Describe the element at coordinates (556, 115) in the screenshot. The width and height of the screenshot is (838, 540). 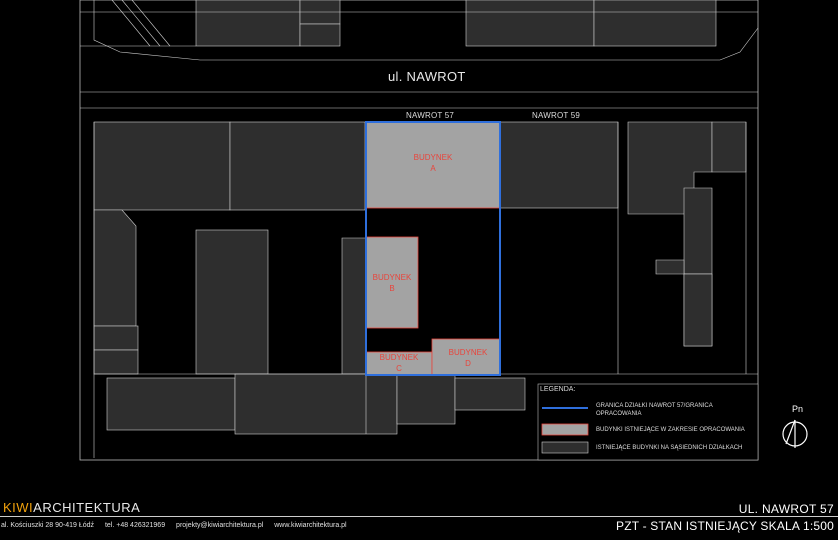
I see `plot-label-nawrot-59: NAWROT 59` at that location.